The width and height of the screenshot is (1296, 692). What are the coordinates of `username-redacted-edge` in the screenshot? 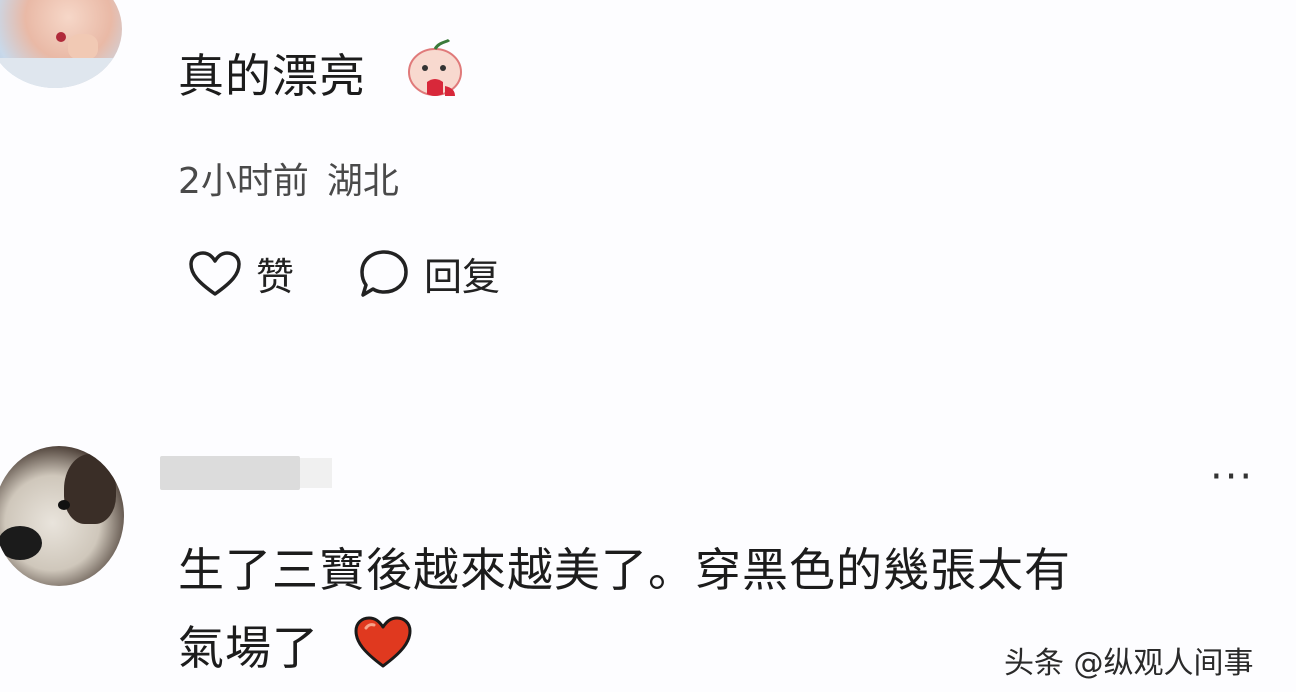 It's located at (316, 473).